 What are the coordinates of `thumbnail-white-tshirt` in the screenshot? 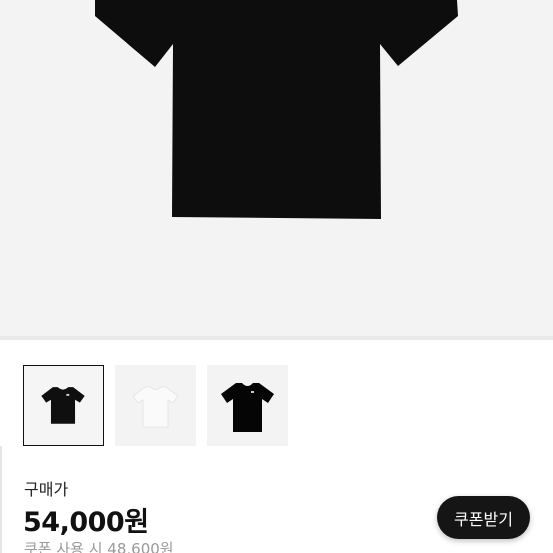 It's located at (155, 405).